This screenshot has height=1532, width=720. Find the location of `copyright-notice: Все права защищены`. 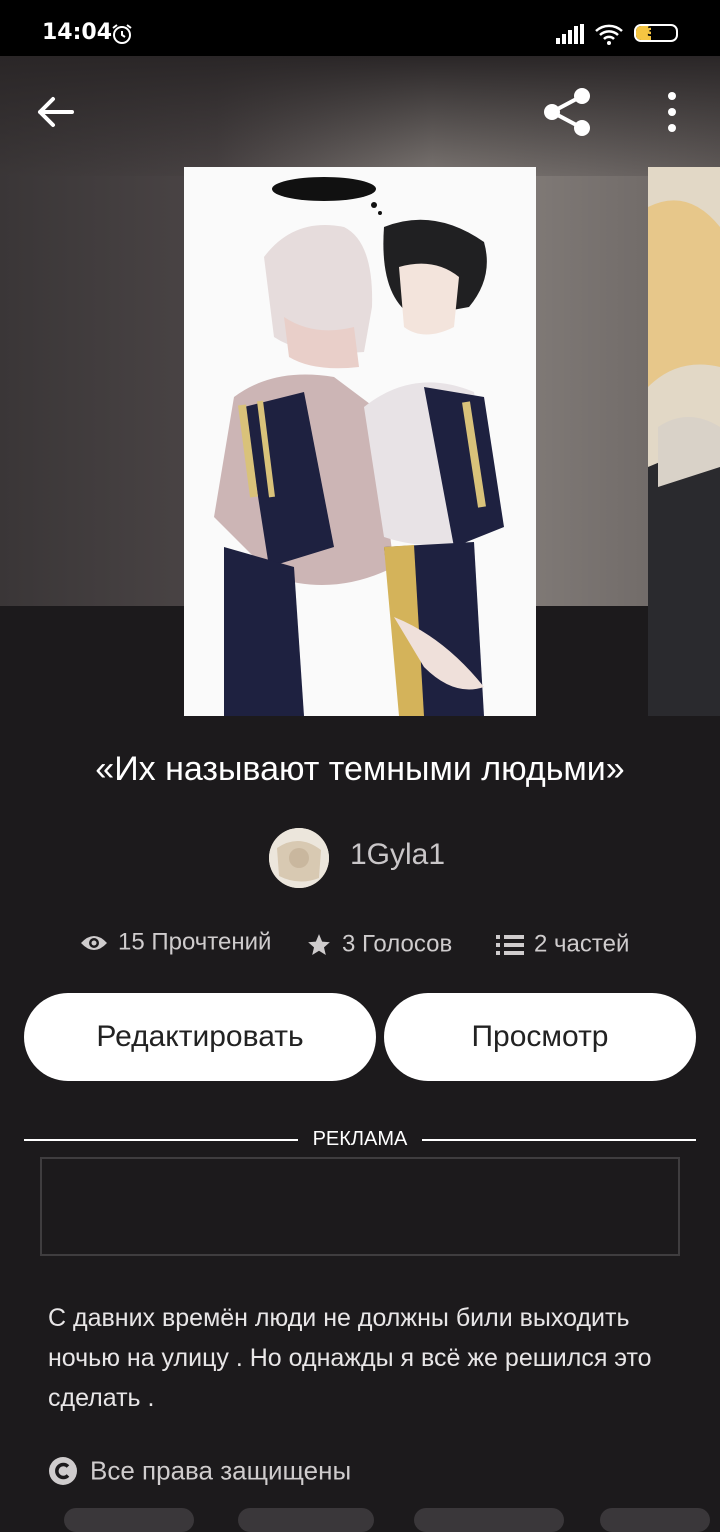

copyright-notice: Все права защищены is located at coordinates (199, 1470).